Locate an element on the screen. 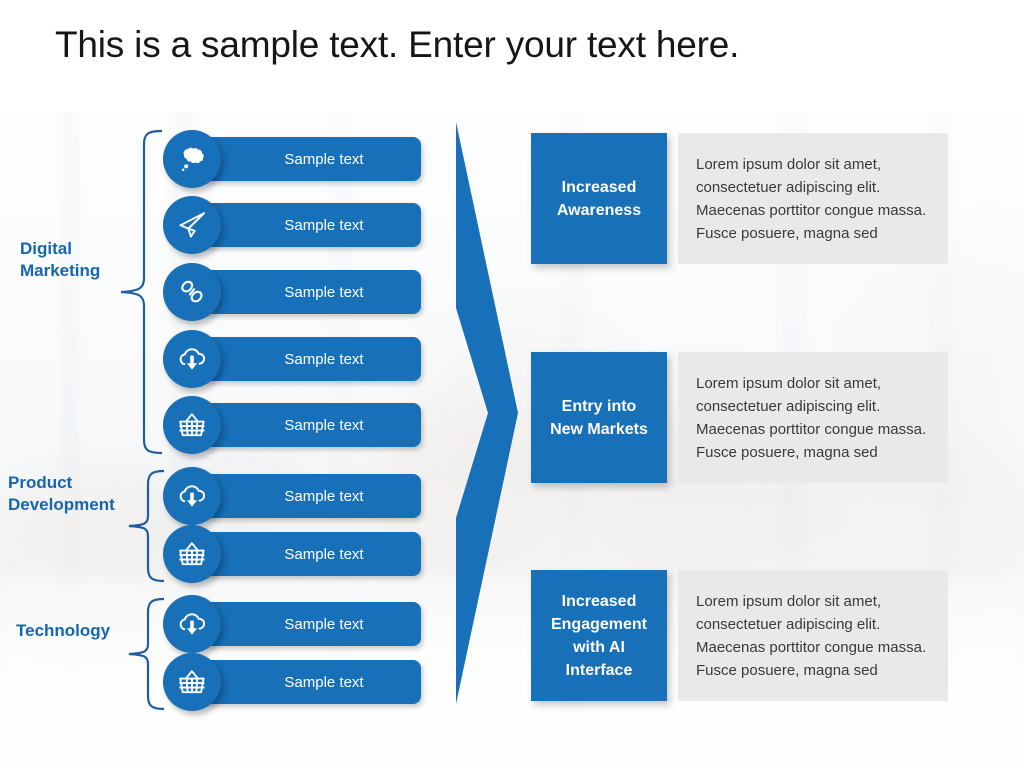 Image resolution: width=1024 pixels, height=768 pixels. outcome-heading-box: Entry into New Markets is located at coordinates (599, 417).